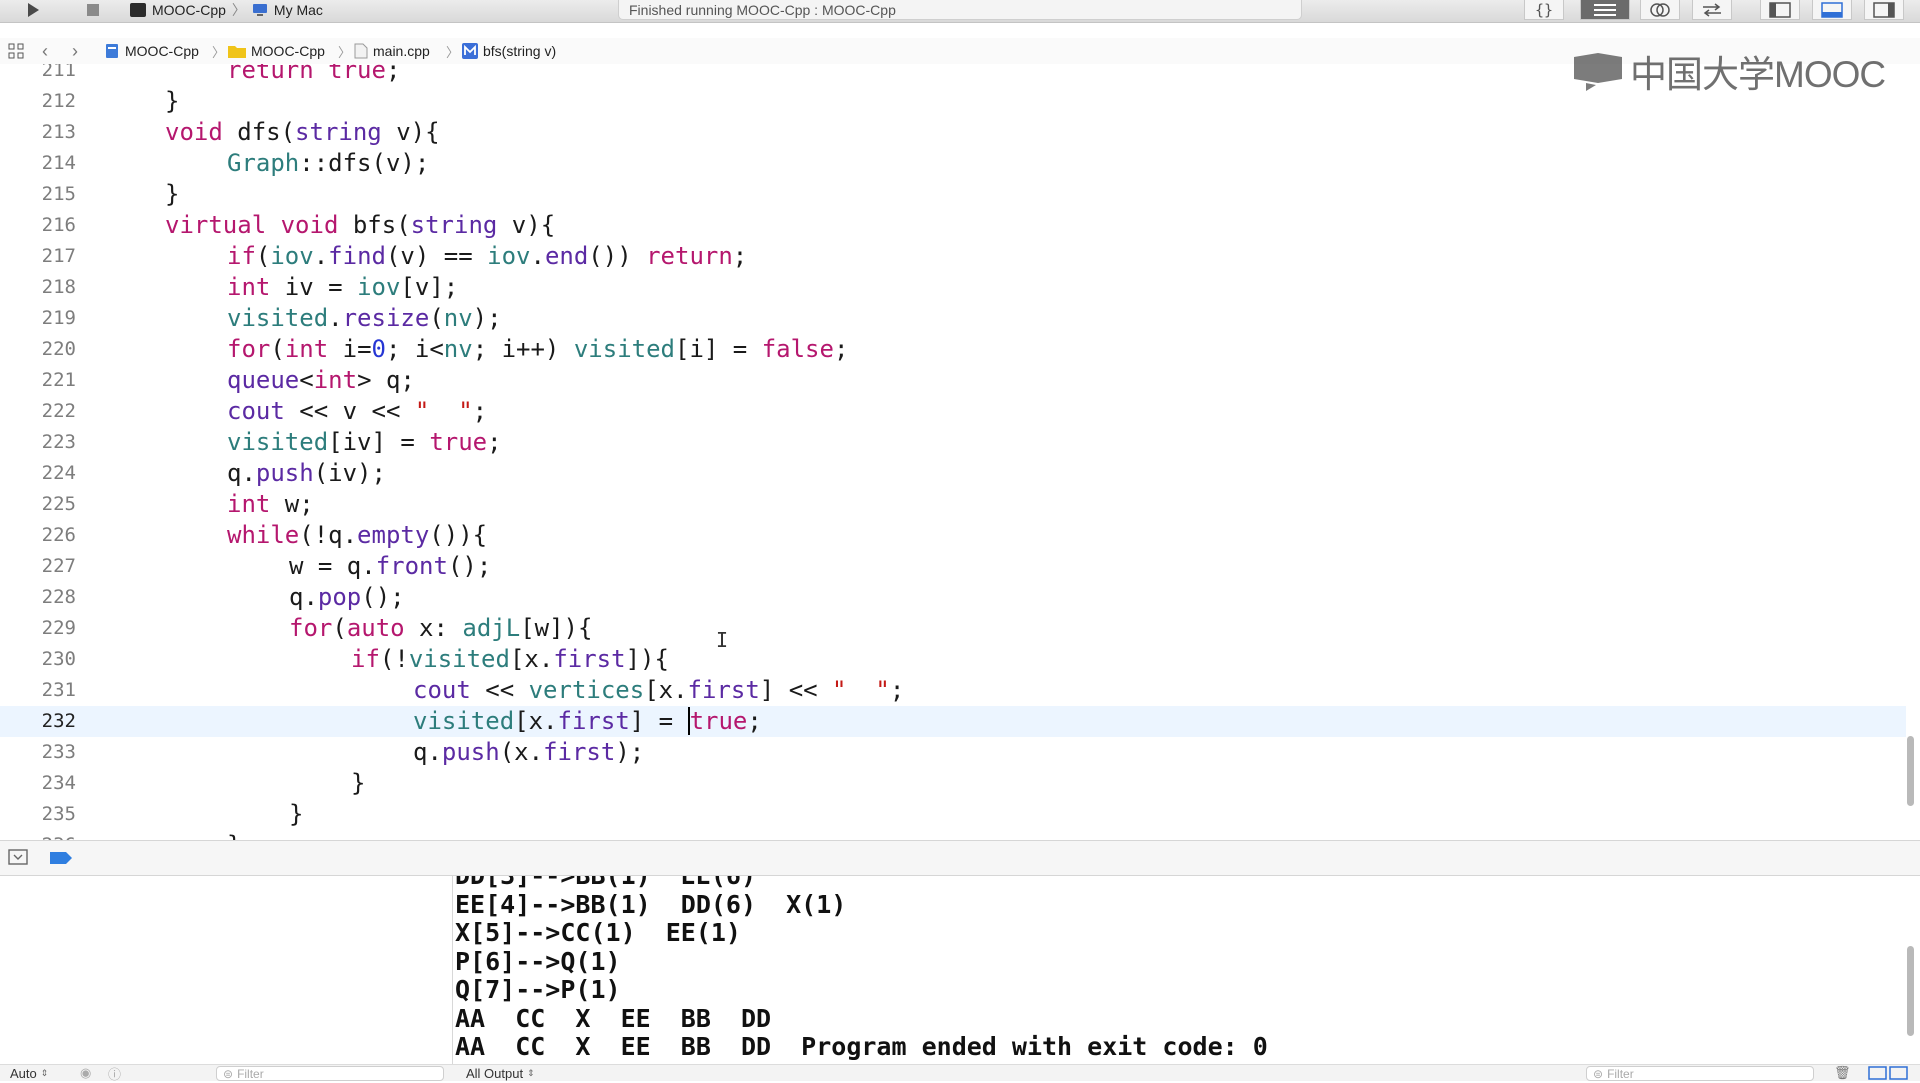 This screenshot has height=1083, width=1920. What do you see at coordinates (953, 163) in the screenshot?
I see `code-line: 214 Graph::dfs(v);` at bounding box center [953, 163].